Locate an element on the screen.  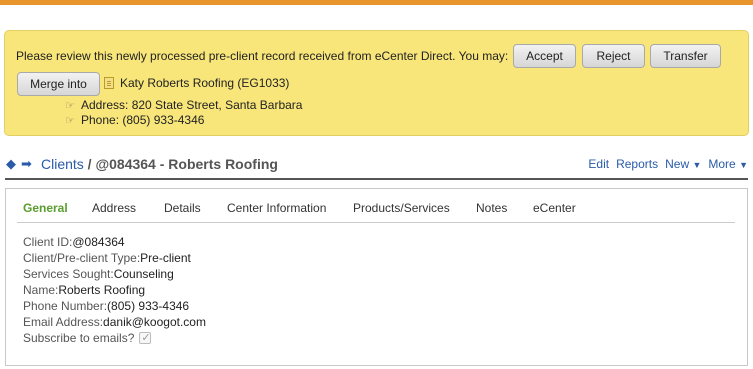
edit-link: Edit is located at coordinates (598, 164).